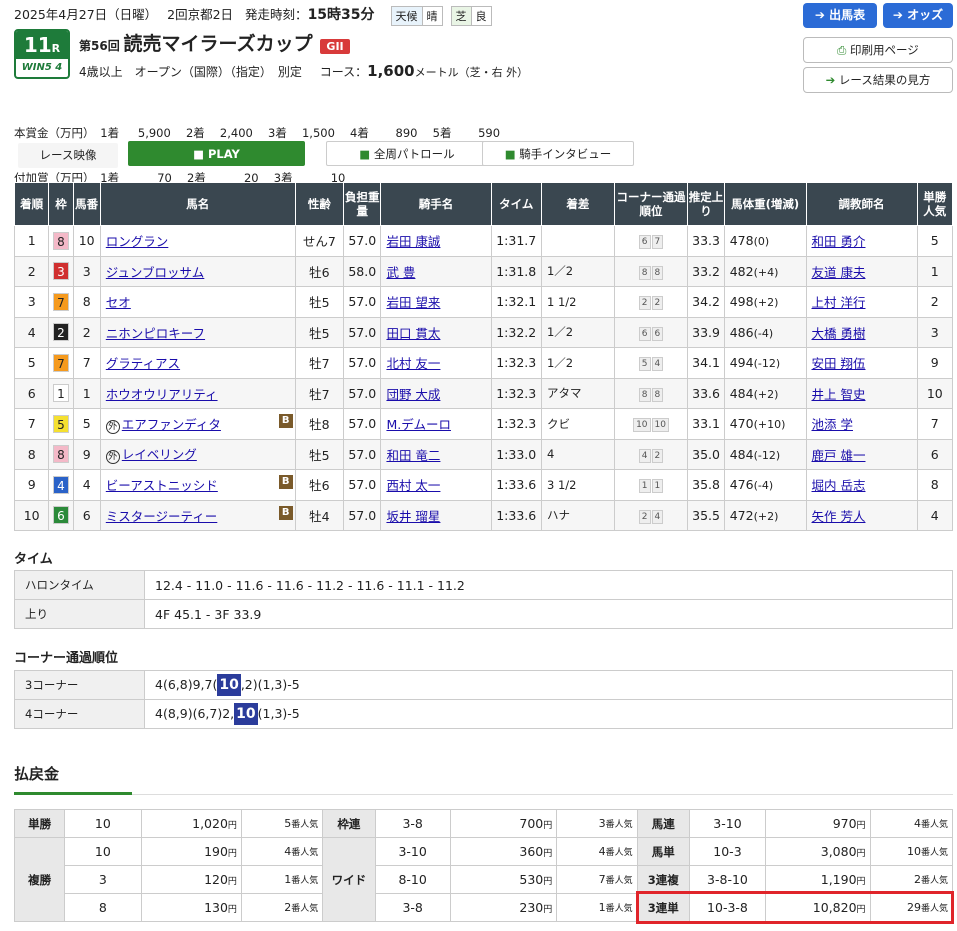  Describe the element at coordinates (516, 271) in the screenshot. I see `finish-time: 1:31.8` at that location.